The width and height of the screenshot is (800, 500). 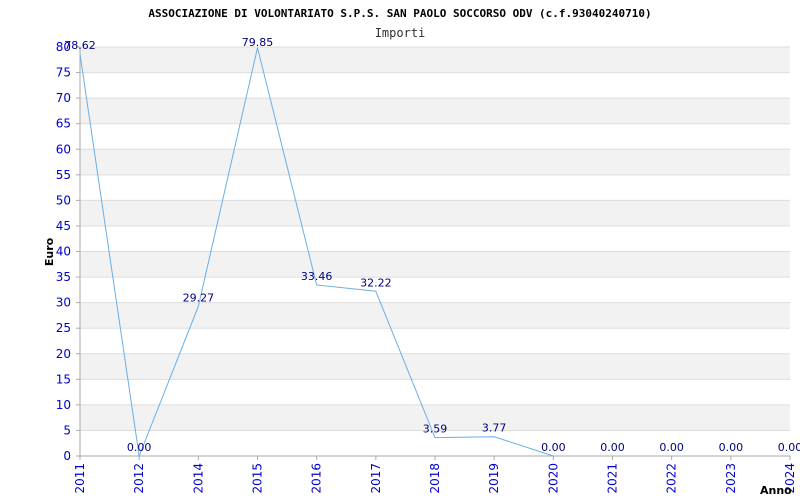 I want to click on y-tick-label: 35, so click(x=63, y=277).